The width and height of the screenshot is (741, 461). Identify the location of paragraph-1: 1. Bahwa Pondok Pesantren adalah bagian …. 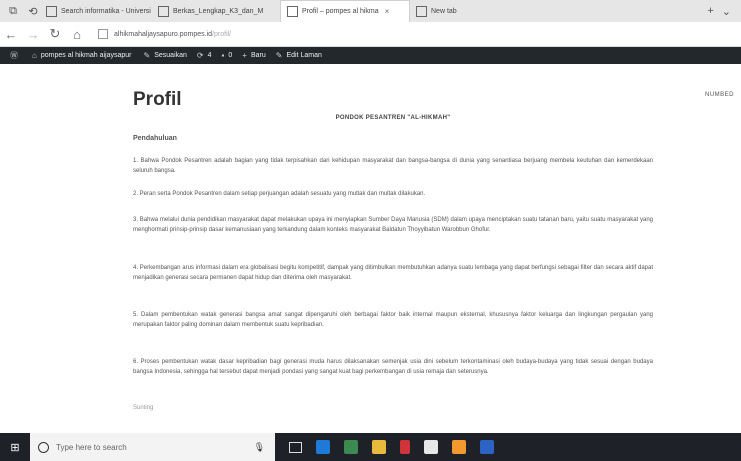
(393, 166).